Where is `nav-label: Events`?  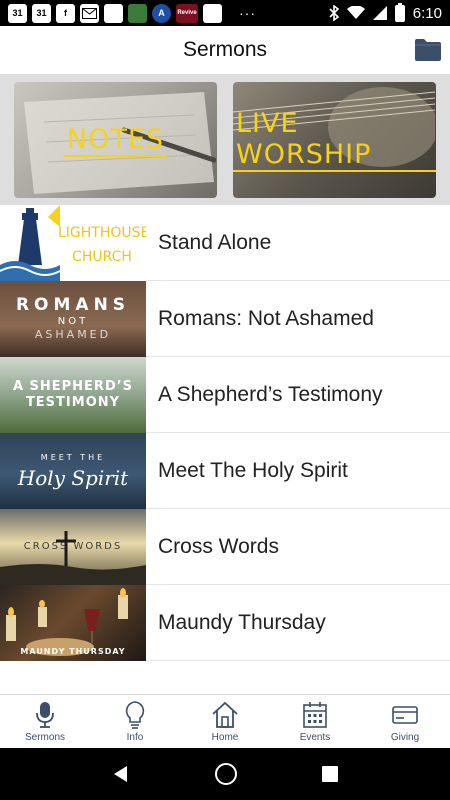
nav-label: Events is located at coordinates (315, 737).